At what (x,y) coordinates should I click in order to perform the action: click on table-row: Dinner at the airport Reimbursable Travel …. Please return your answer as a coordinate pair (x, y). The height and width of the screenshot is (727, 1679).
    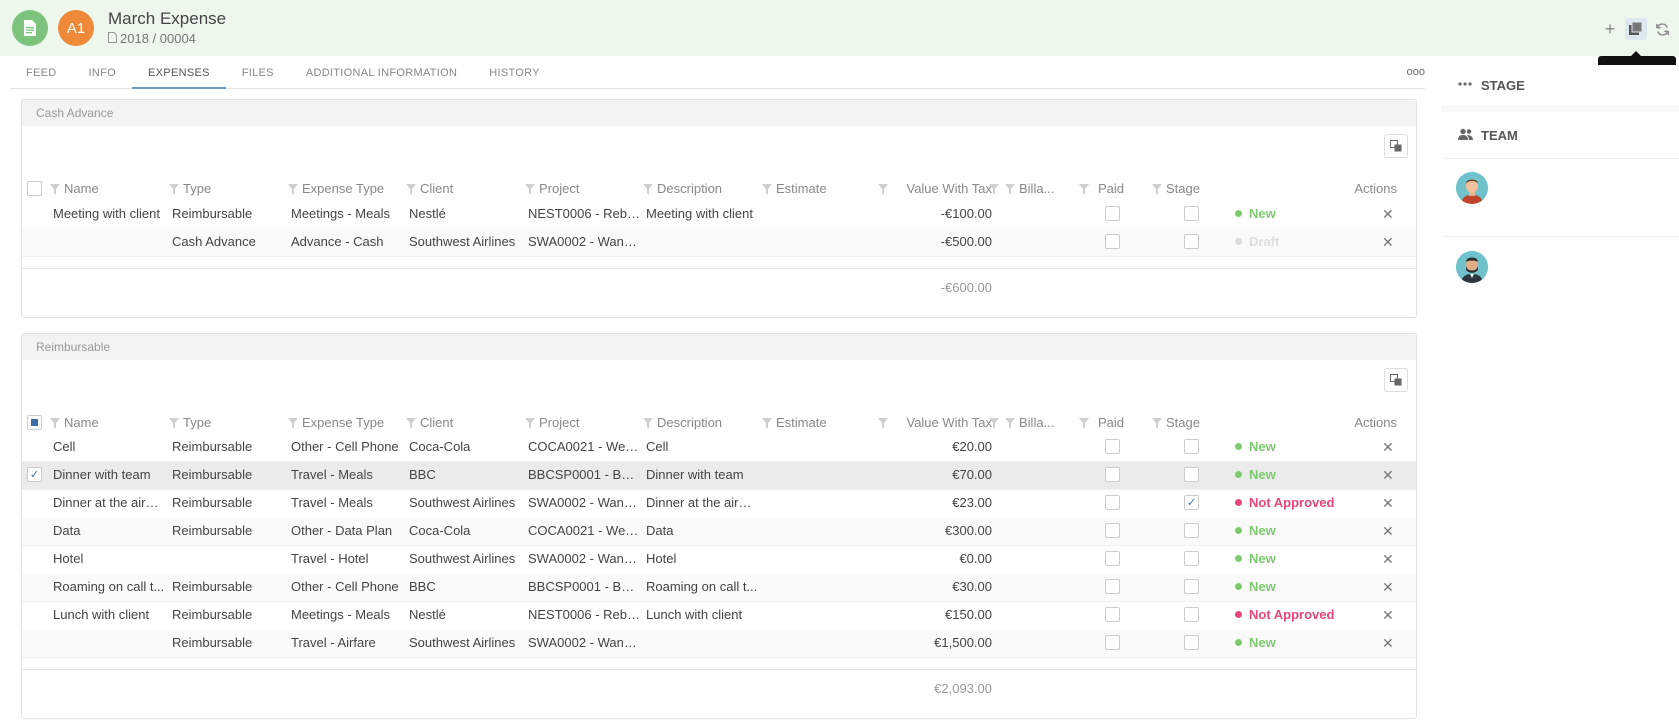
    Looking at the image, I should click on (719, 503).